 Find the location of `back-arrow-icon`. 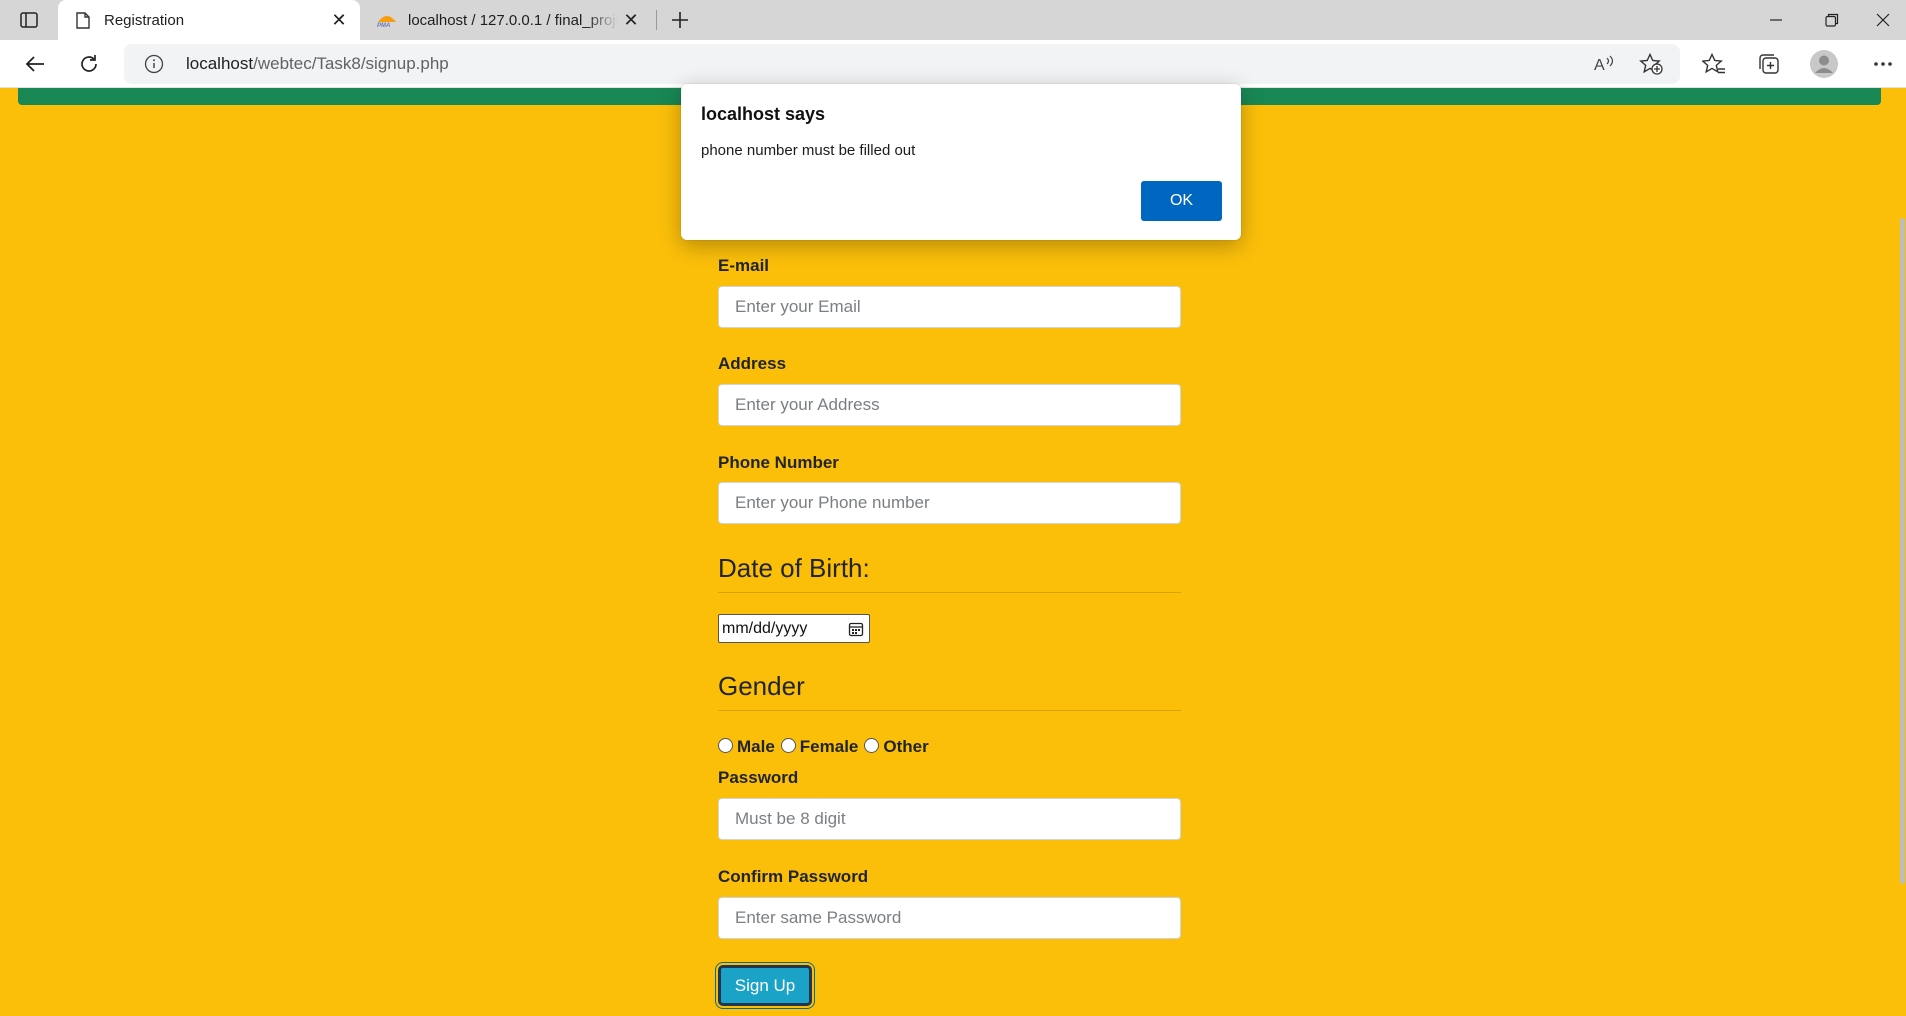

back-arrow-icon is located at coordinates (34, 64).